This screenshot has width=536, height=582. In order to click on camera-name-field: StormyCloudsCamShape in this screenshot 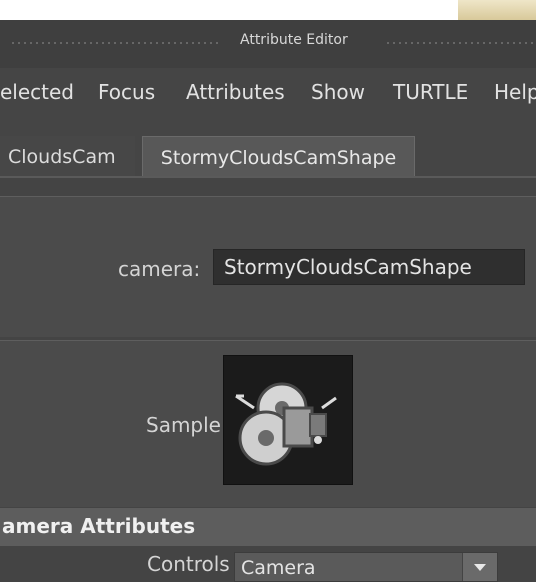, I will do `click(369, 267)`.